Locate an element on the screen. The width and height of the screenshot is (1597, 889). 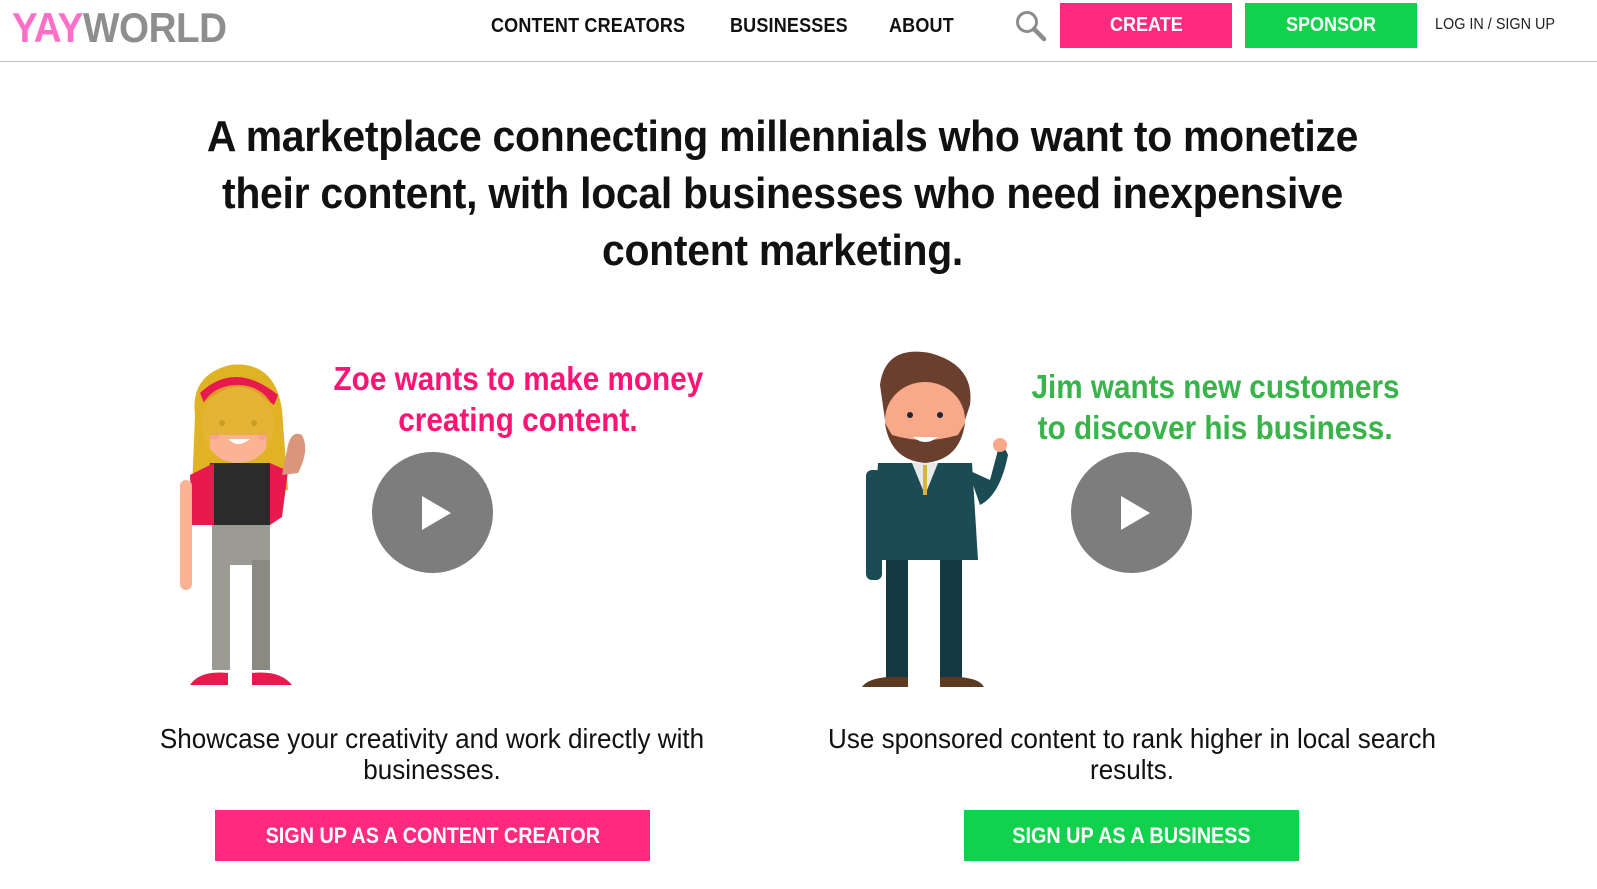
signup-creator-button: SIGN UP AS A CONTENT CREATOR is located at coordinates (432, 835).